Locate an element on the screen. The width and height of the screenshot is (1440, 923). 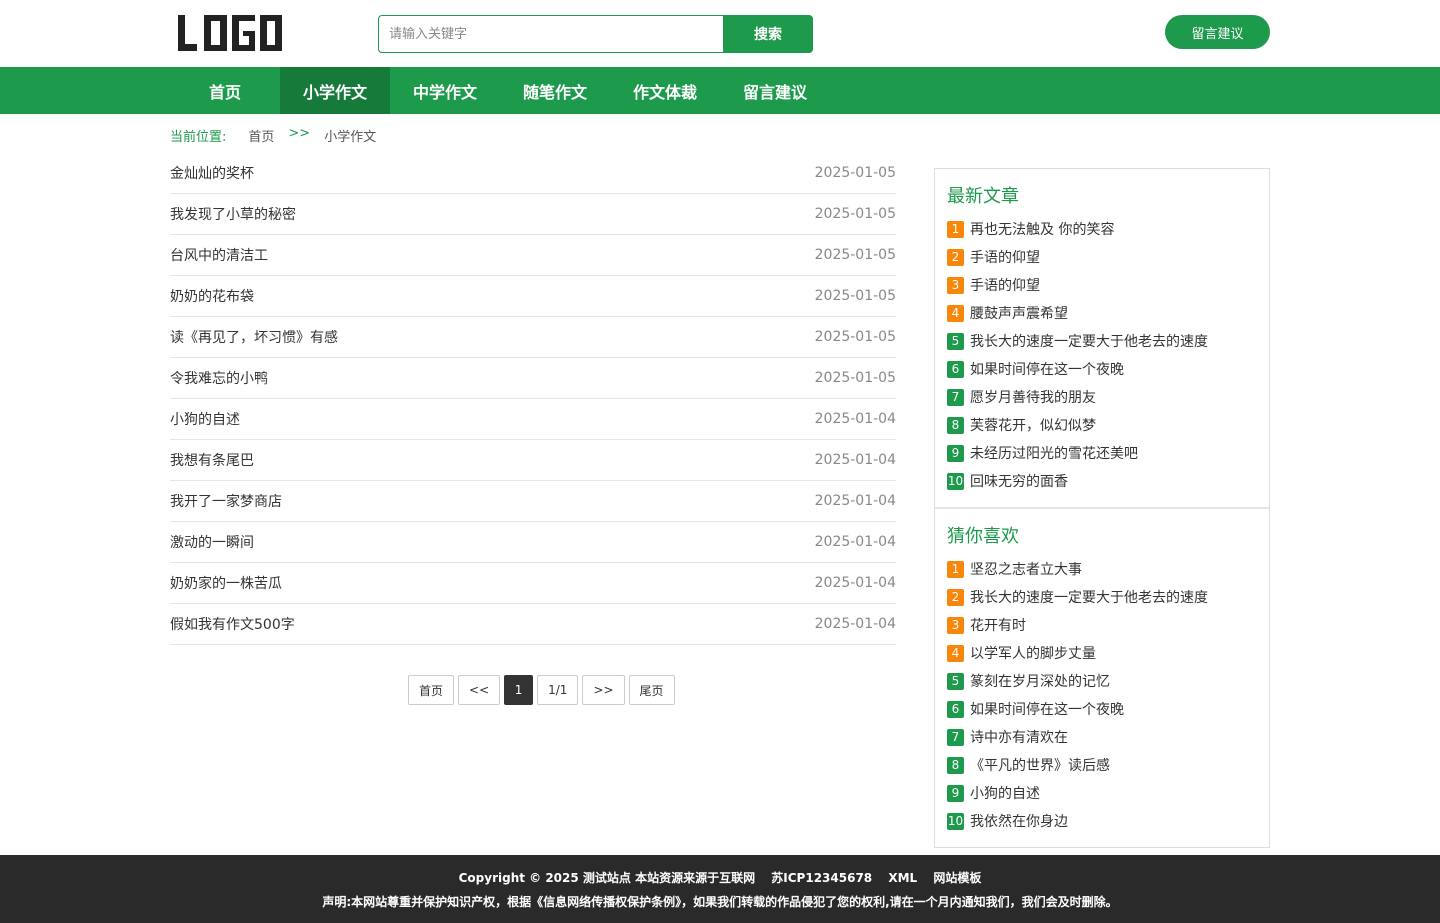
nav-item-primary-essay: 小学作文 is located at coordinates (335, 90).